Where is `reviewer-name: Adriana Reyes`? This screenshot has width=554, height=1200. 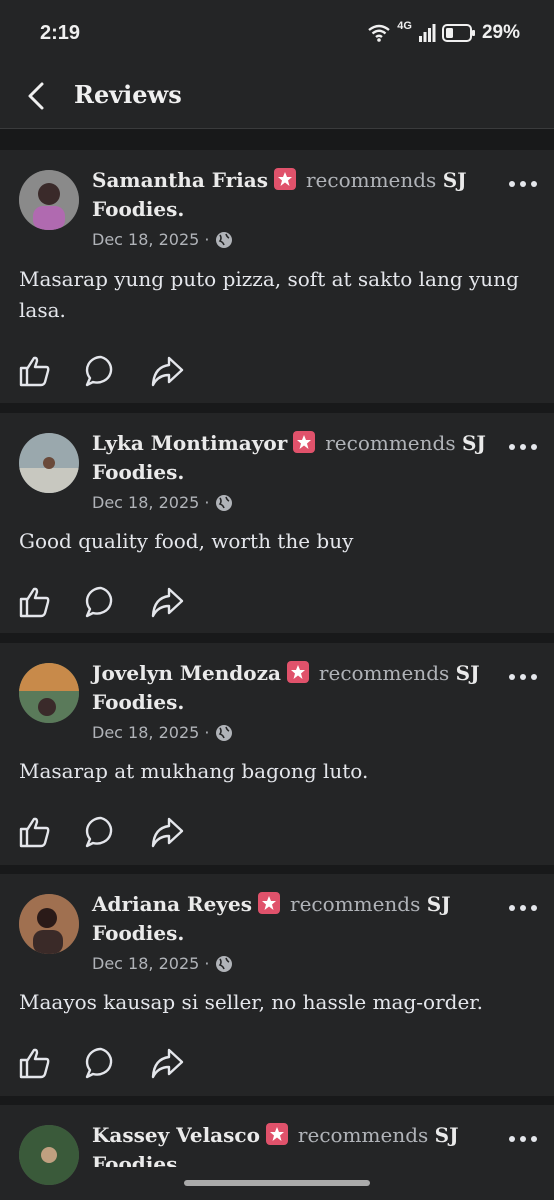
reviewer-name: Adriana Reyes is located at coordinates (172, 904).